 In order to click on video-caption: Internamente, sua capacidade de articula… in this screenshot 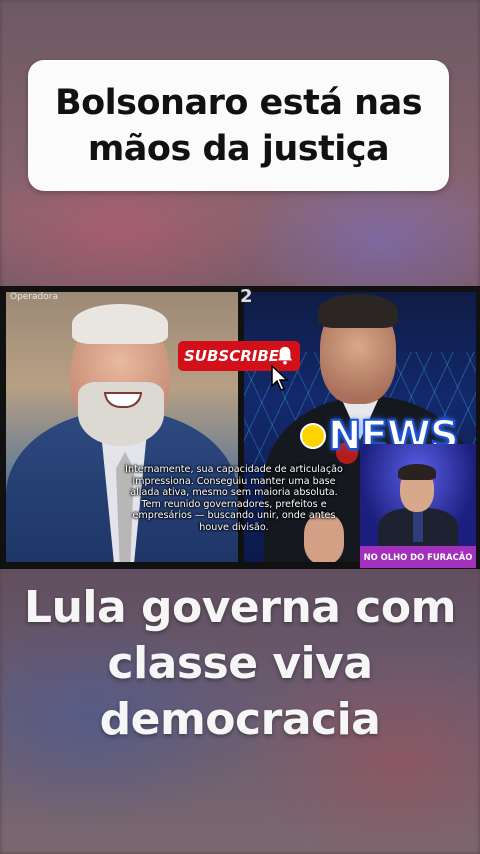, I will do `click(234, 498)`.